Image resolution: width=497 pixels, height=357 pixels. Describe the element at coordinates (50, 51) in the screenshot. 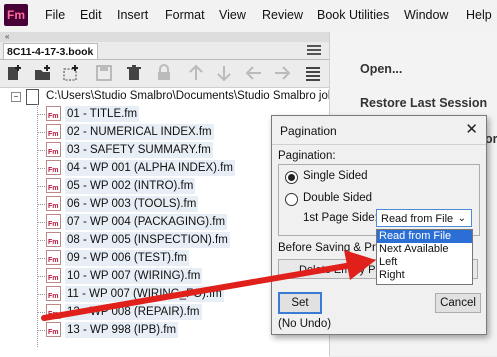

I see `book-tab: 8C11-4-17-3.book` at that location.